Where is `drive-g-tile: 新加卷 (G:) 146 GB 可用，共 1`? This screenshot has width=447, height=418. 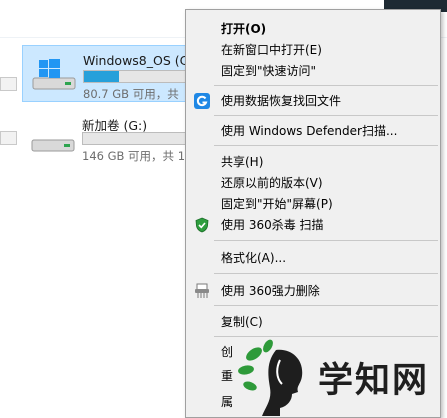
drive-g-tile: 新加卷 (G:) 146 GB 可用，共 1 is located at coordinates (112, 136).